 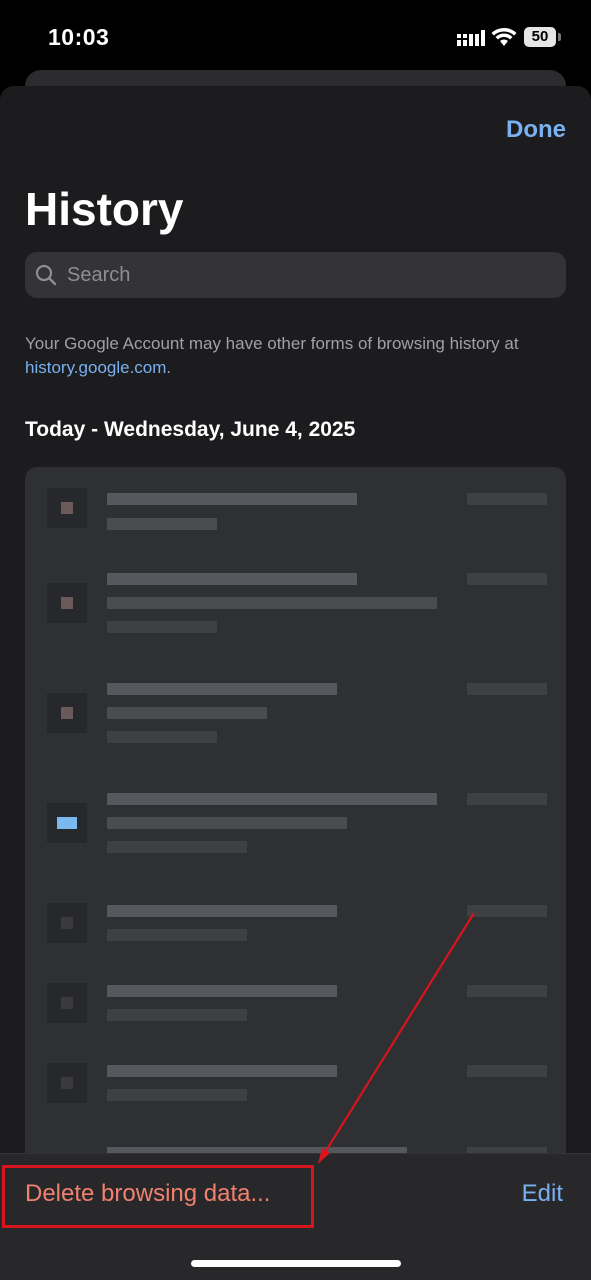 I want to click on cellular-signal-icon, so click(x=471, y=38).